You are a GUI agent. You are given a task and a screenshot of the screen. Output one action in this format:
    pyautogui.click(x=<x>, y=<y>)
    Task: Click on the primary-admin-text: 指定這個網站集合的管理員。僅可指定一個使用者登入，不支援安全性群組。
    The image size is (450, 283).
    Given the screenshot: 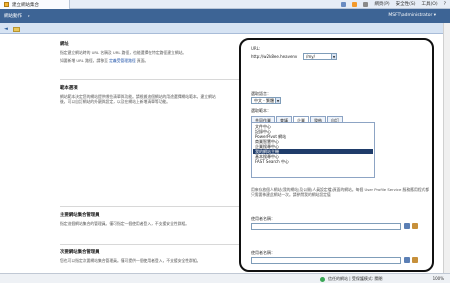 What is the action you would take?
    pyautogui.click(x=125, y=223)
    